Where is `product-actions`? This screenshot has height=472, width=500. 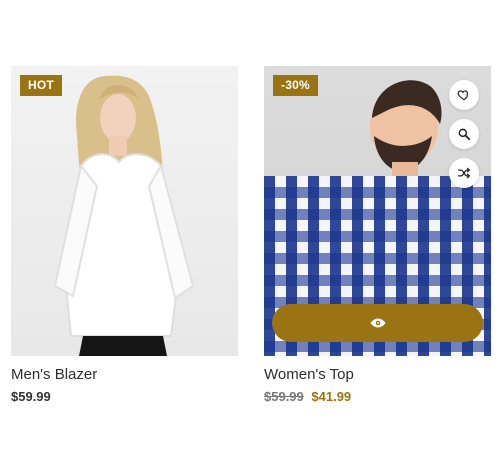
product-actions is located at coordinates (464, 134).